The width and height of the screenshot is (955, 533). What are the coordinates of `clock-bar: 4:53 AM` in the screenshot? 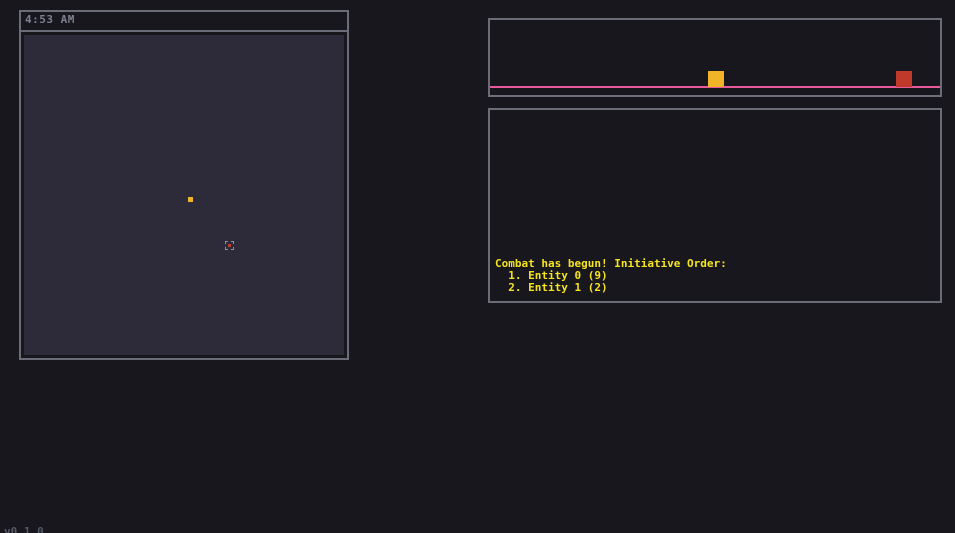 It's located at (184, 21).